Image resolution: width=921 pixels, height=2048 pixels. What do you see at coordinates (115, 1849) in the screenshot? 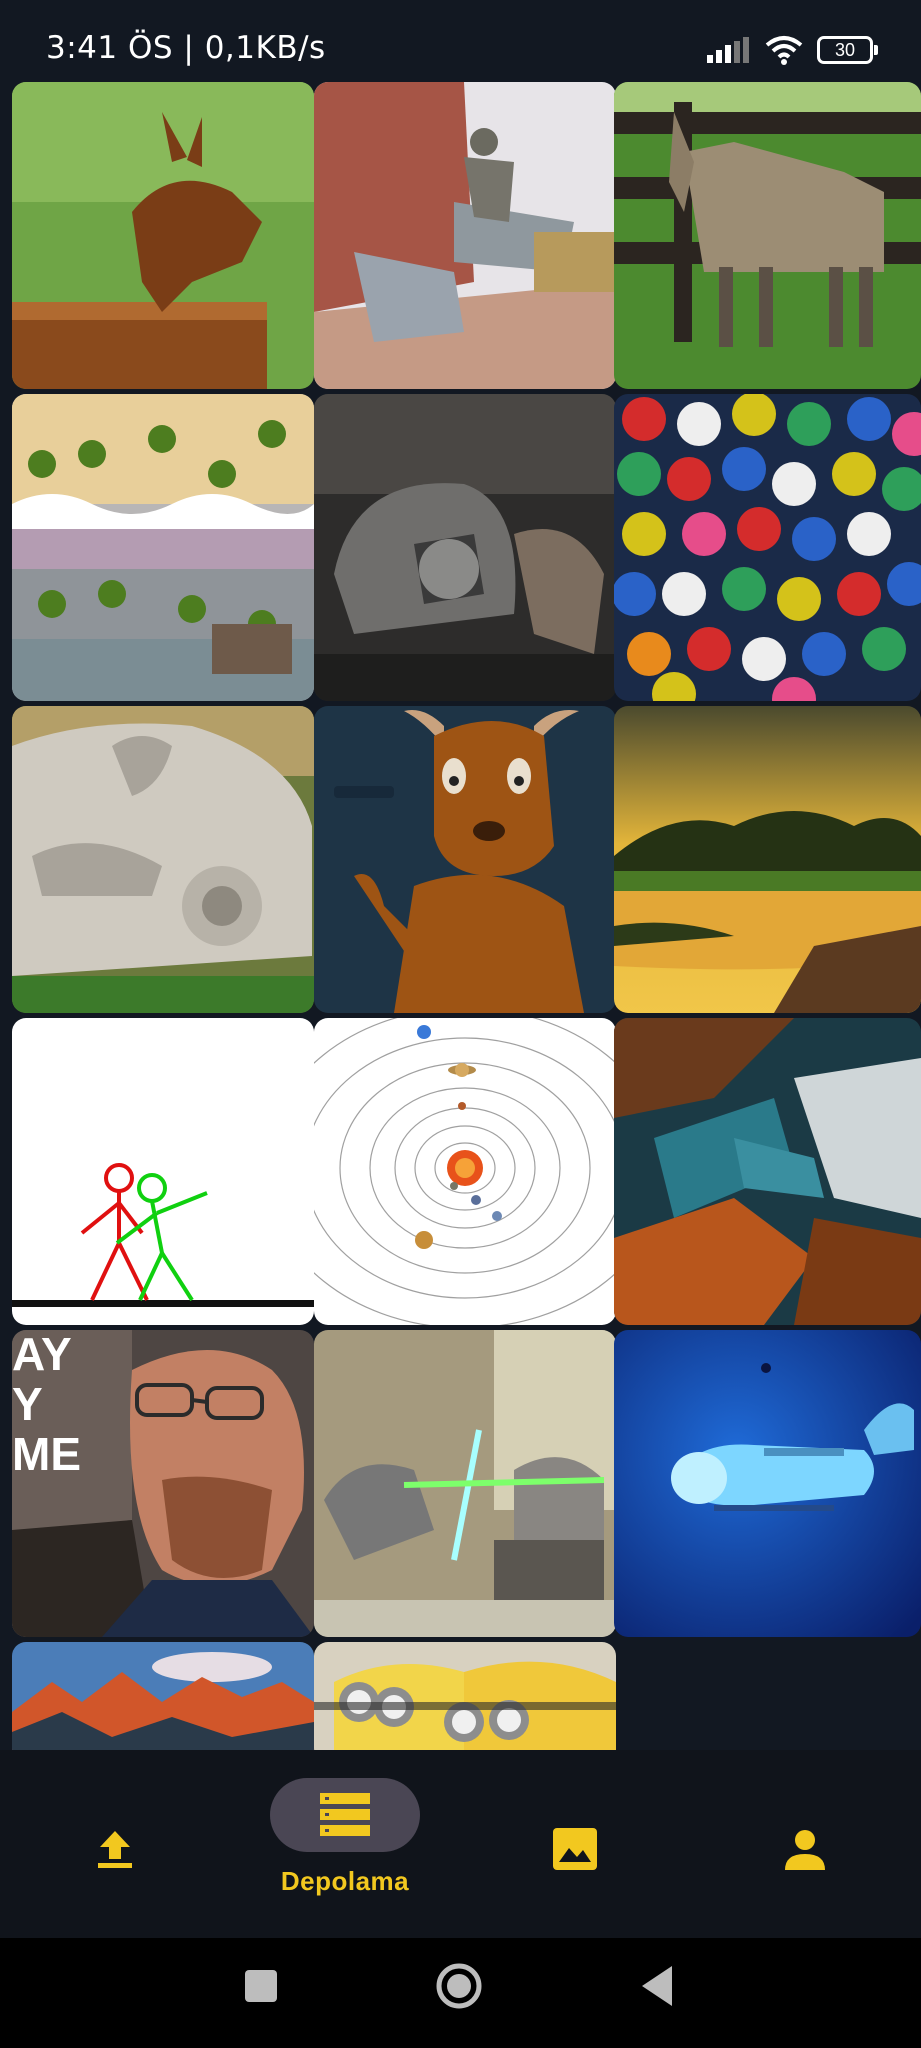
I see `upload-icon` at bounding box center [115, 1849].